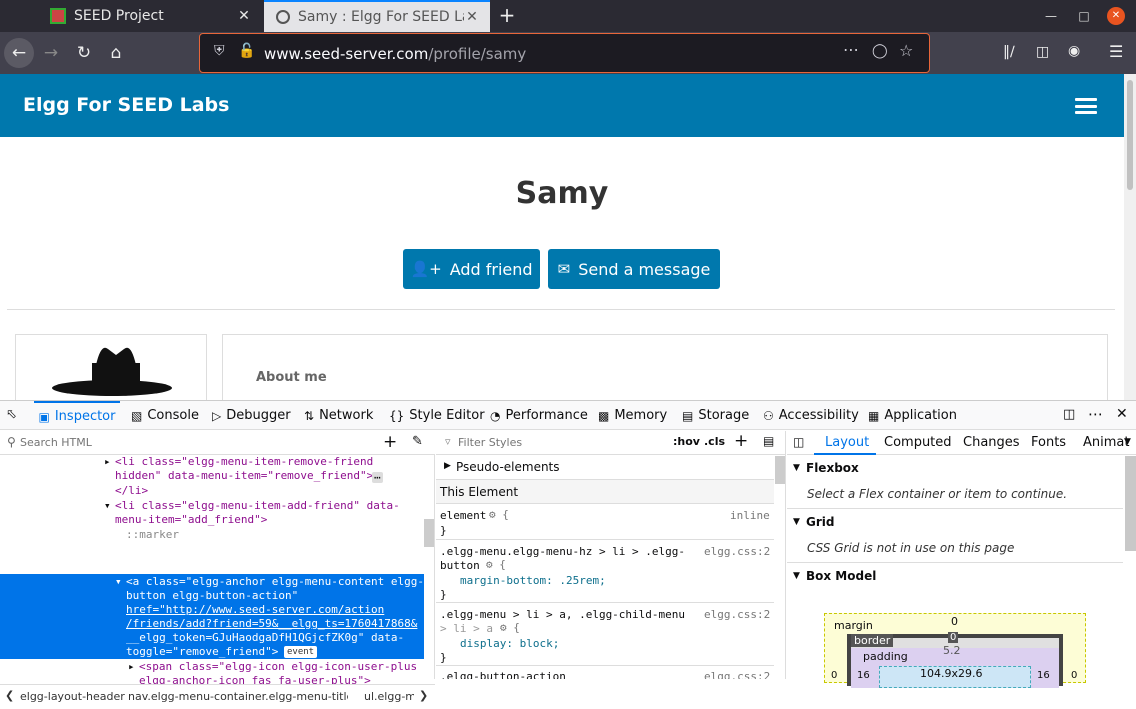  What do you see at coordinates (714, 441) in the screenshot?
I see `cls-toggle: .cls` at bounding box center [714, 441].